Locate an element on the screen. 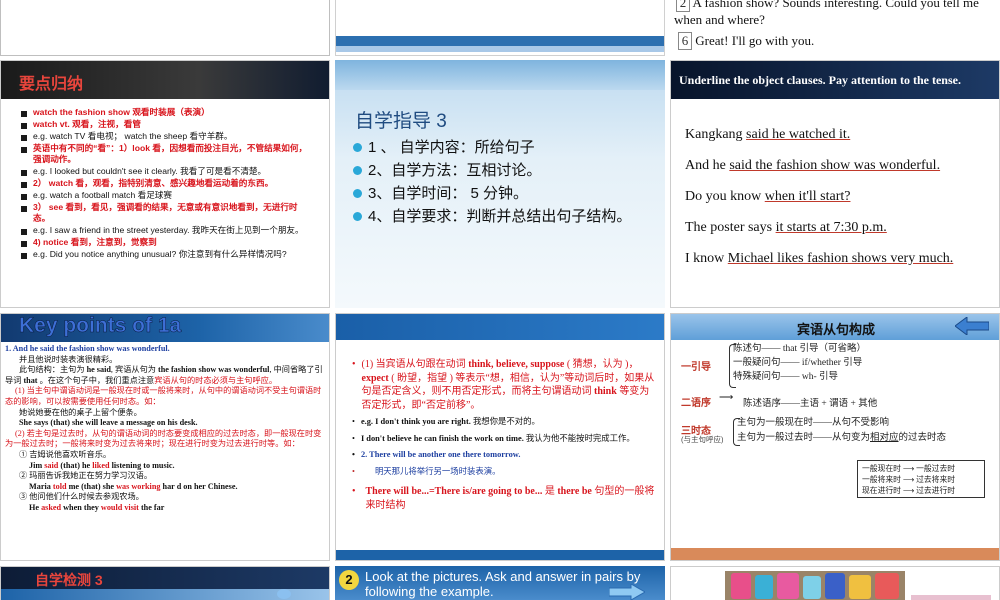 The width and height of the screenshot is (1000, 600). guide-text: 2、自学方法：互相讨论。 is located at coordinates (455, 170).